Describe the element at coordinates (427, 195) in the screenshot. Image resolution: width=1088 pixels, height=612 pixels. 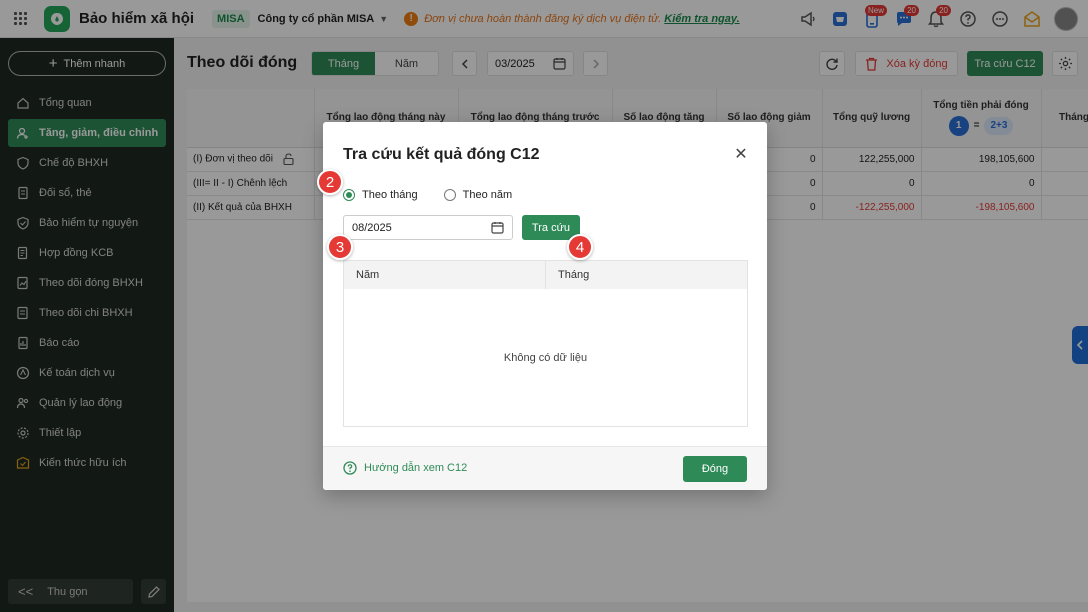
I see `lookup-mode-group: Theo tháng Theo năm` at that location.